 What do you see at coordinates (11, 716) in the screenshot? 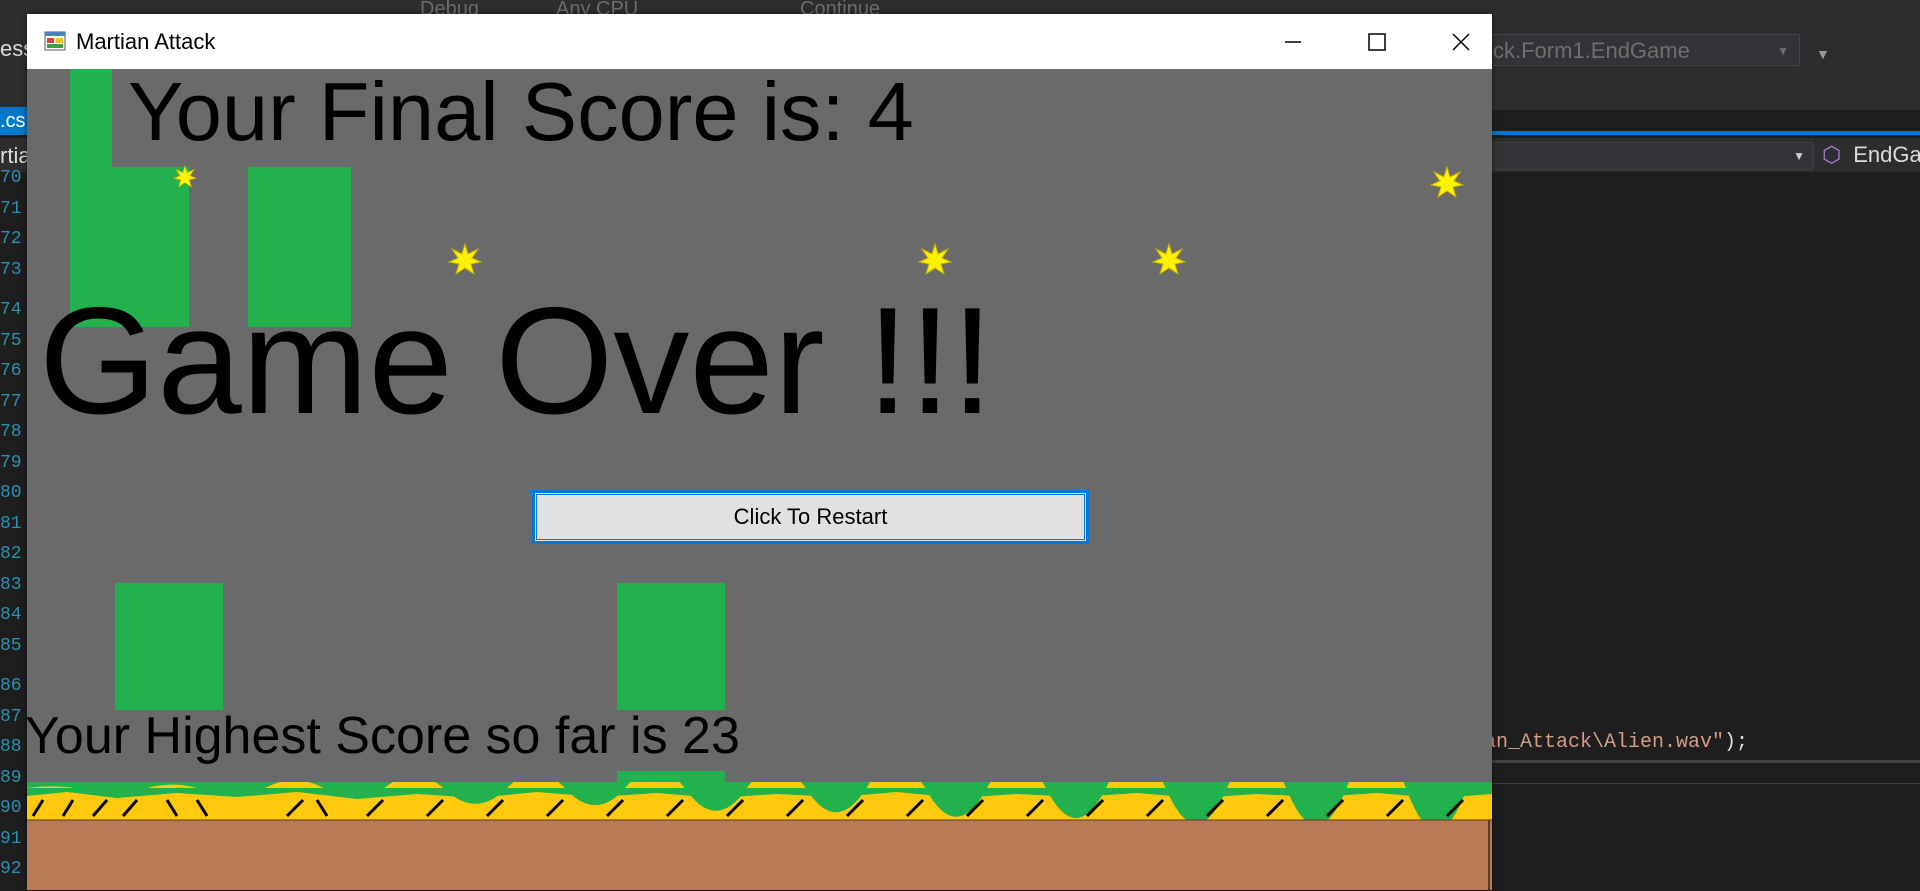
I see `ide-line-number: 87` at bounding box center [11, 716].